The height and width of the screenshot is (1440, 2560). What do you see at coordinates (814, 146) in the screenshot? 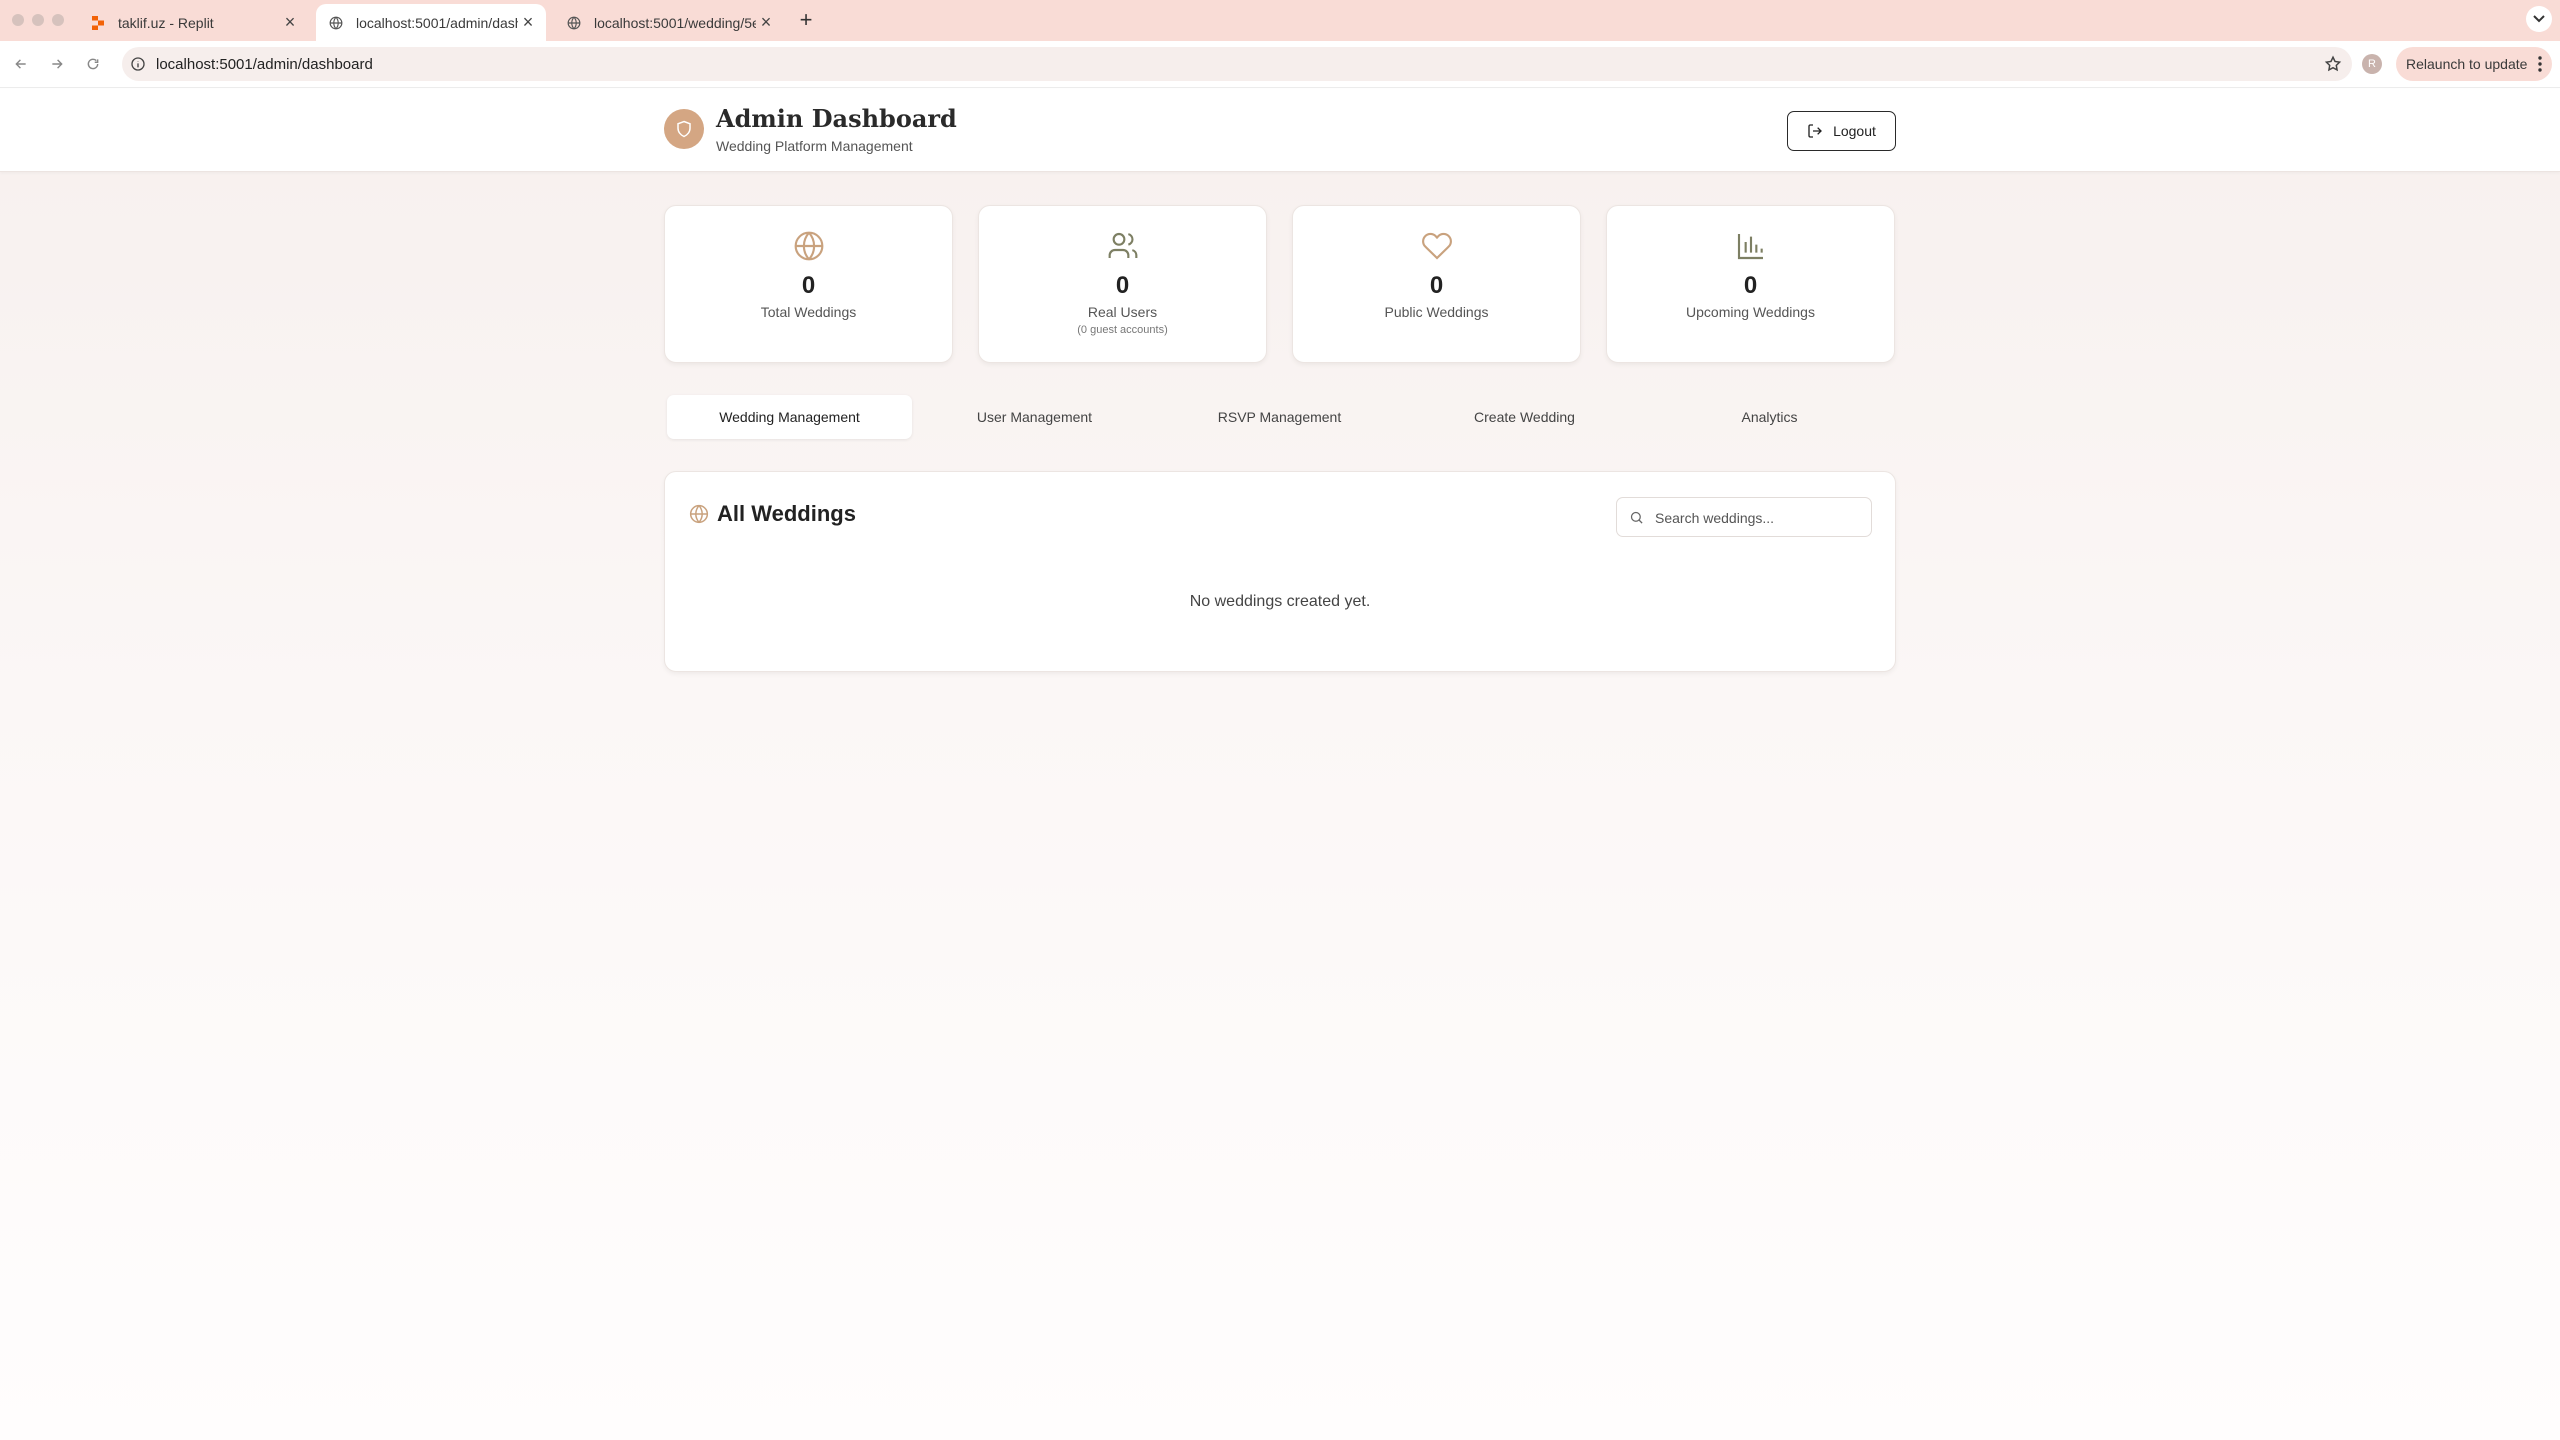
I see `page-subtitle: Wedding Platform Management` at bounding box center [814, 146].